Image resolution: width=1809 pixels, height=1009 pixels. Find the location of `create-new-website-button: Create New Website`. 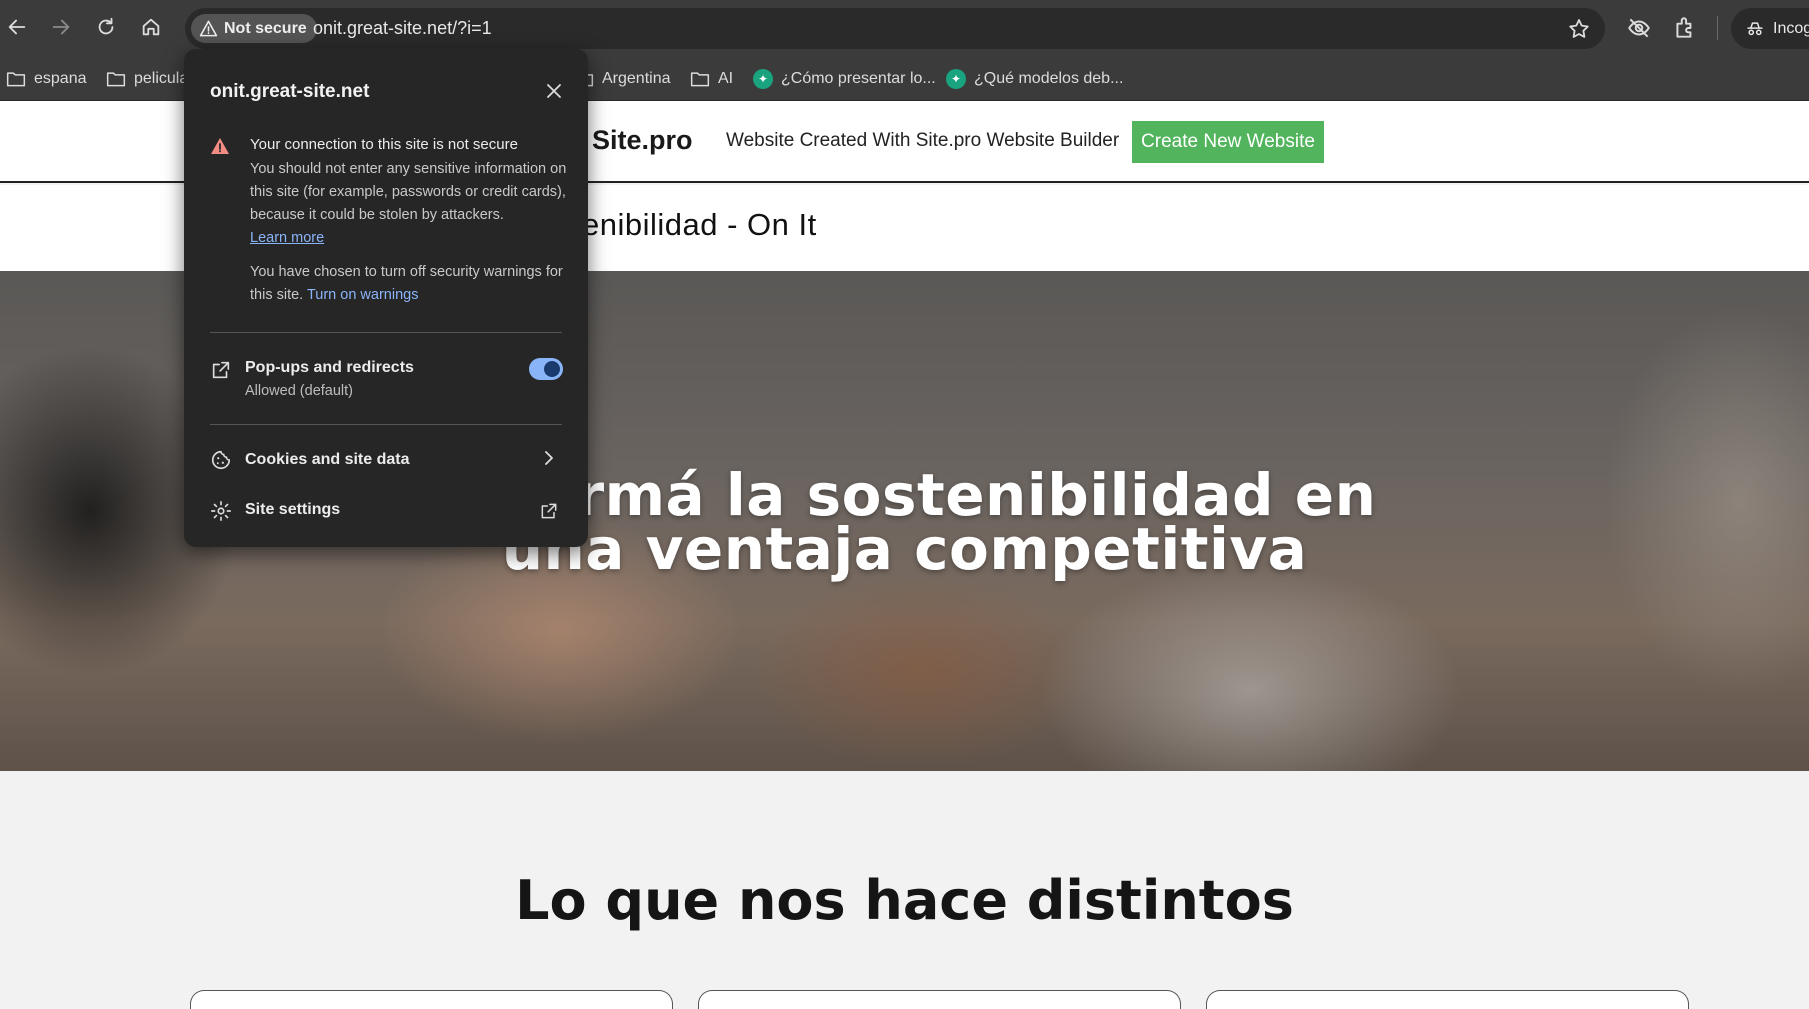

create-new-website-button: Create New Website is located at coordinates (1228, 142).